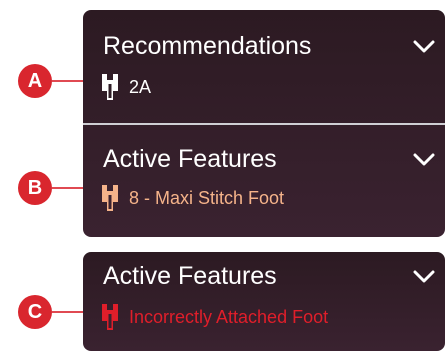 The height and width of the screenshot is (351, 448). I want to click on recommended-foot-row: 2A, so click(126, 87).